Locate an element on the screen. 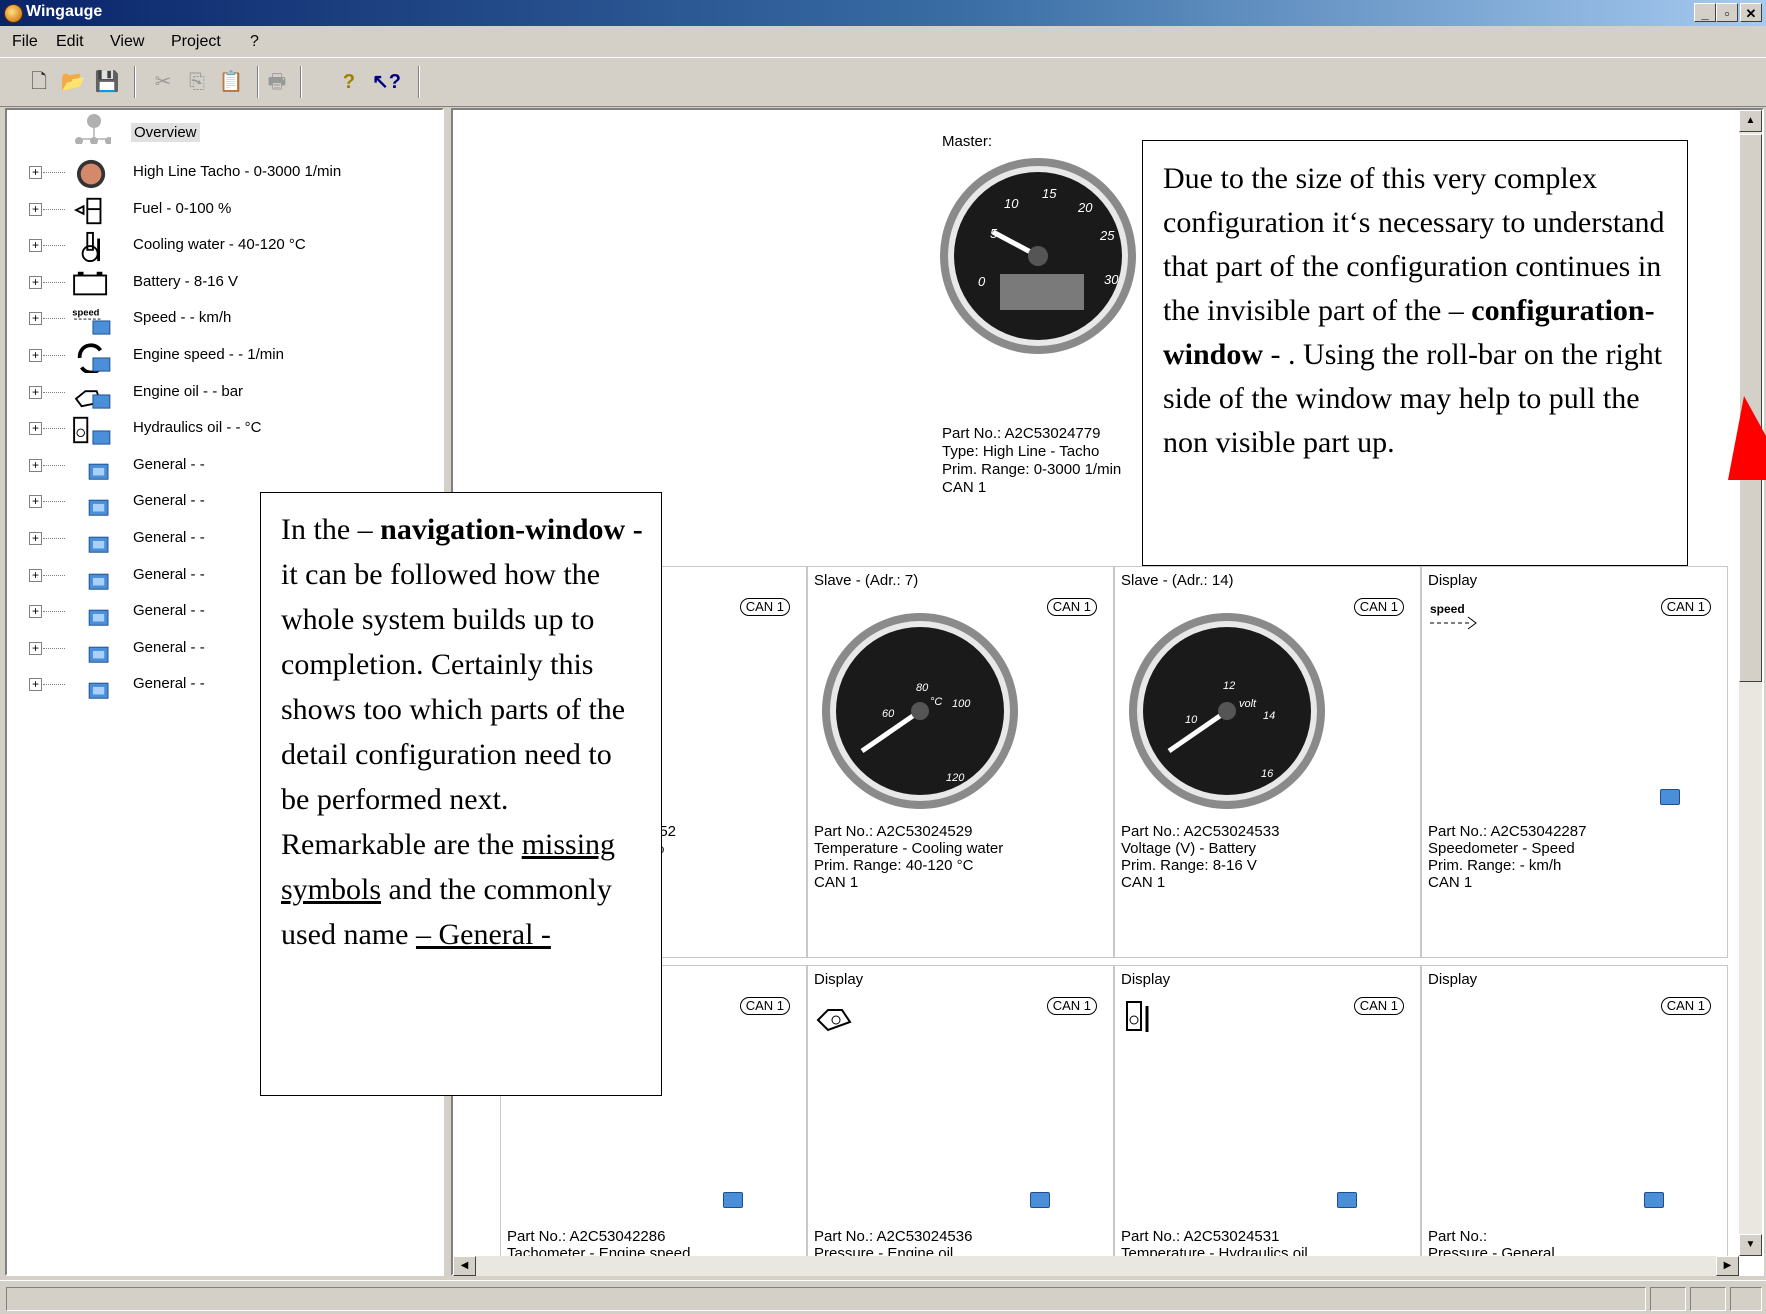  tree-item: + High Line Tacho - 0-3000 1/min is located at coordinates (222, 173).